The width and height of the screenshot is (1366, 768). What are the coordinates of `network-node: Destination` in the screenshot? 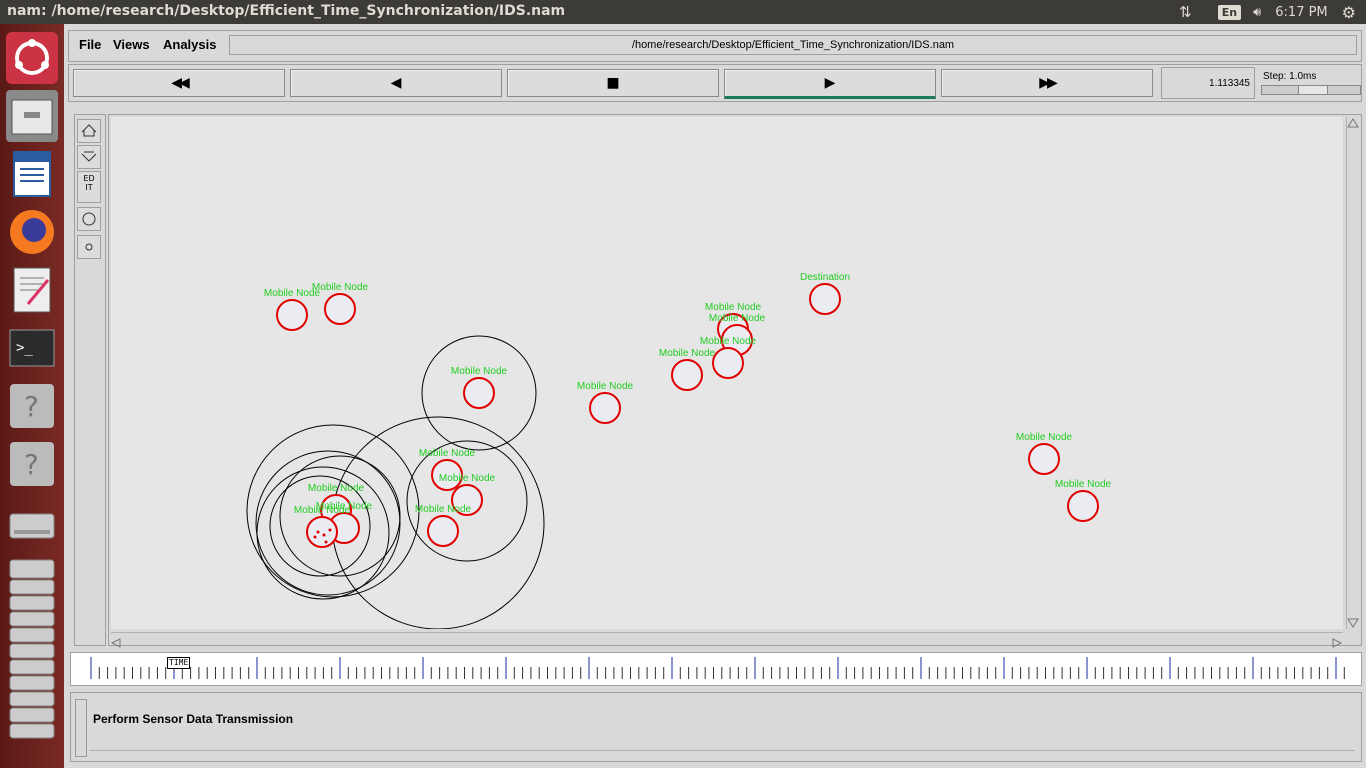 It's located at (825, 293).